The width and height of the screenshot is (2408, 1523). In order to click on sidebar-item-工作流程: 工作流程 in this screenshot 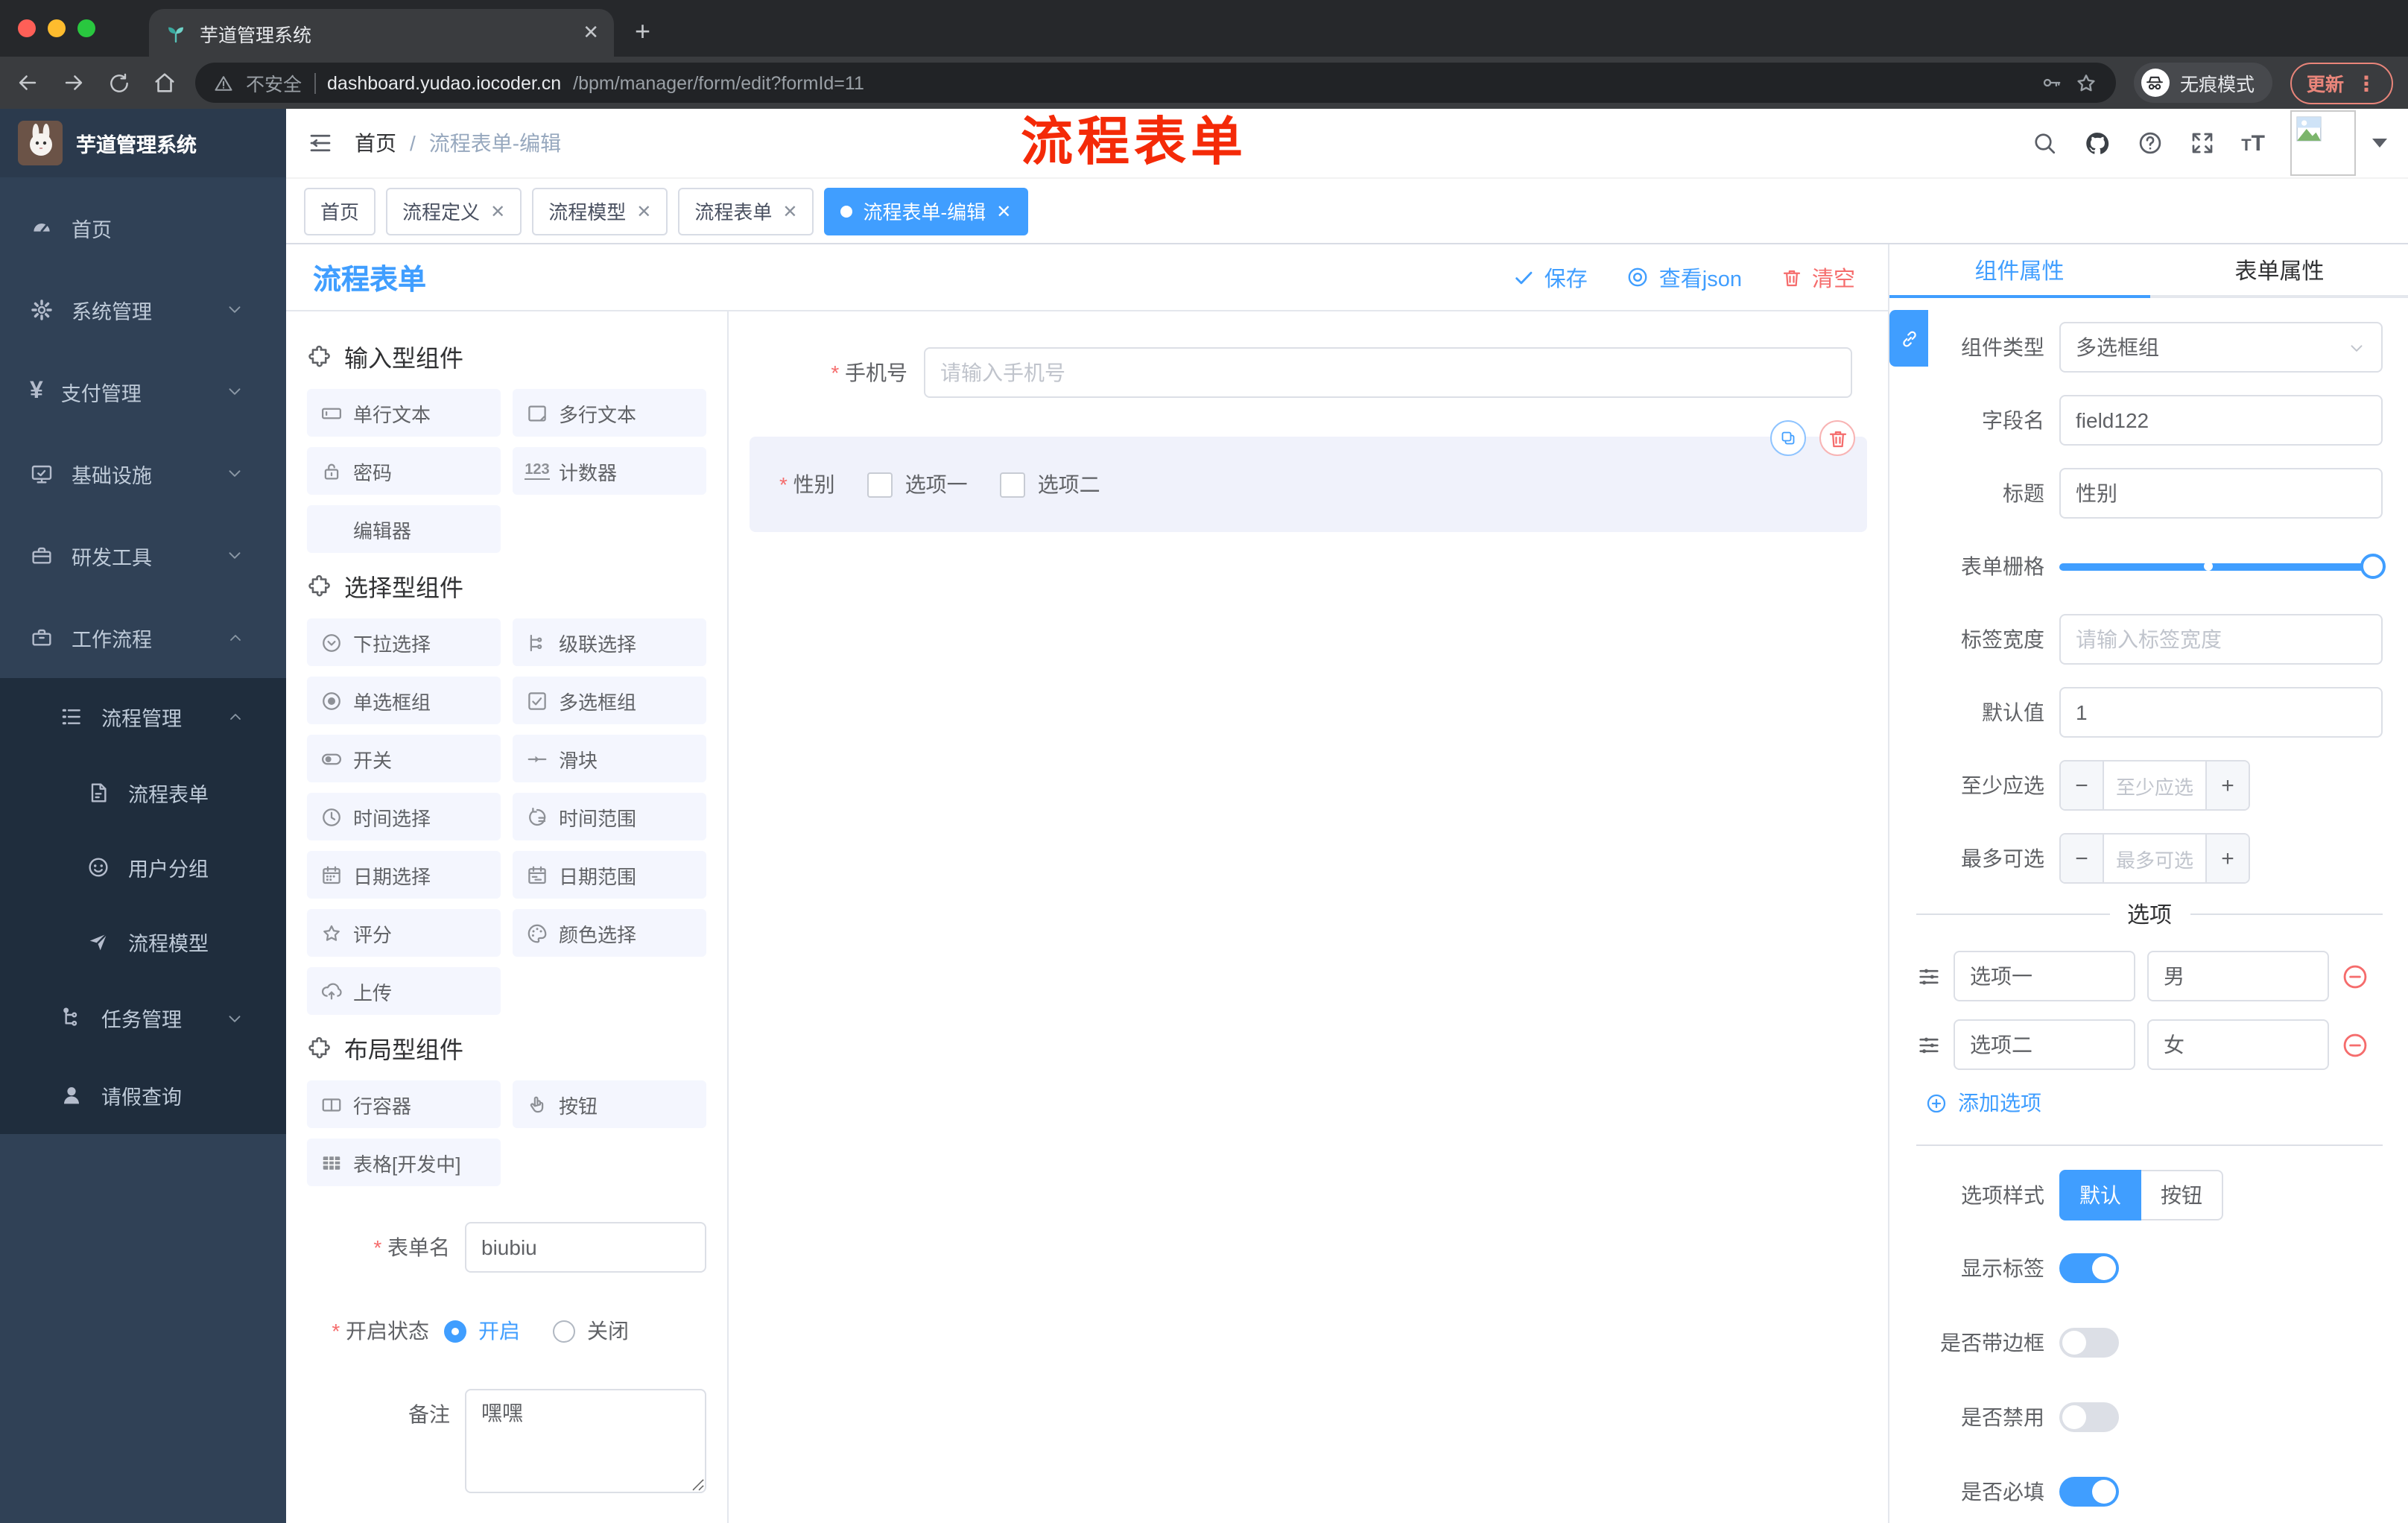, I will do `click(143, 637)`.